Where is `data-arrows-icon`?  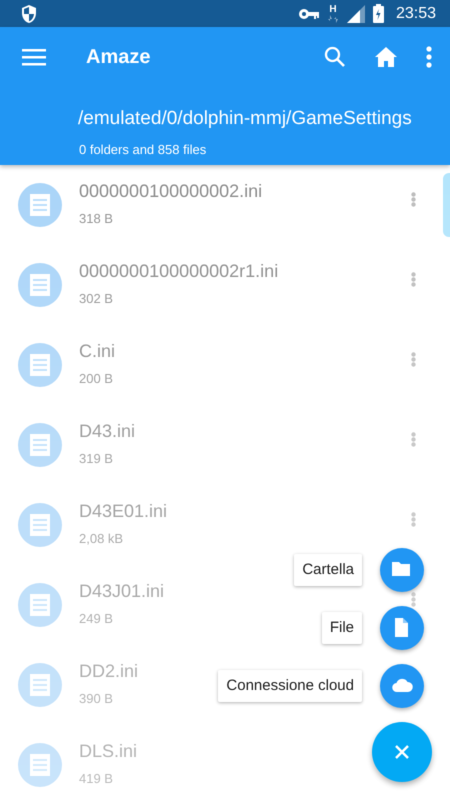 data-arrows-icon is located at coordinates (332, 18).